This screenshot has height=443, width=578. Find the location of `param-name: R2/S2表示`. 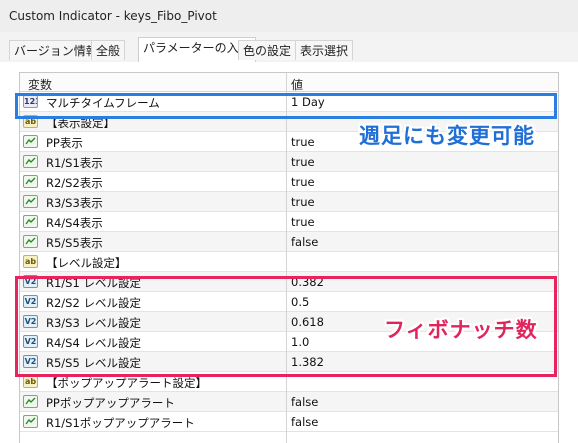

param-name: R2/S2表示 is located at coordinates (74, 183).